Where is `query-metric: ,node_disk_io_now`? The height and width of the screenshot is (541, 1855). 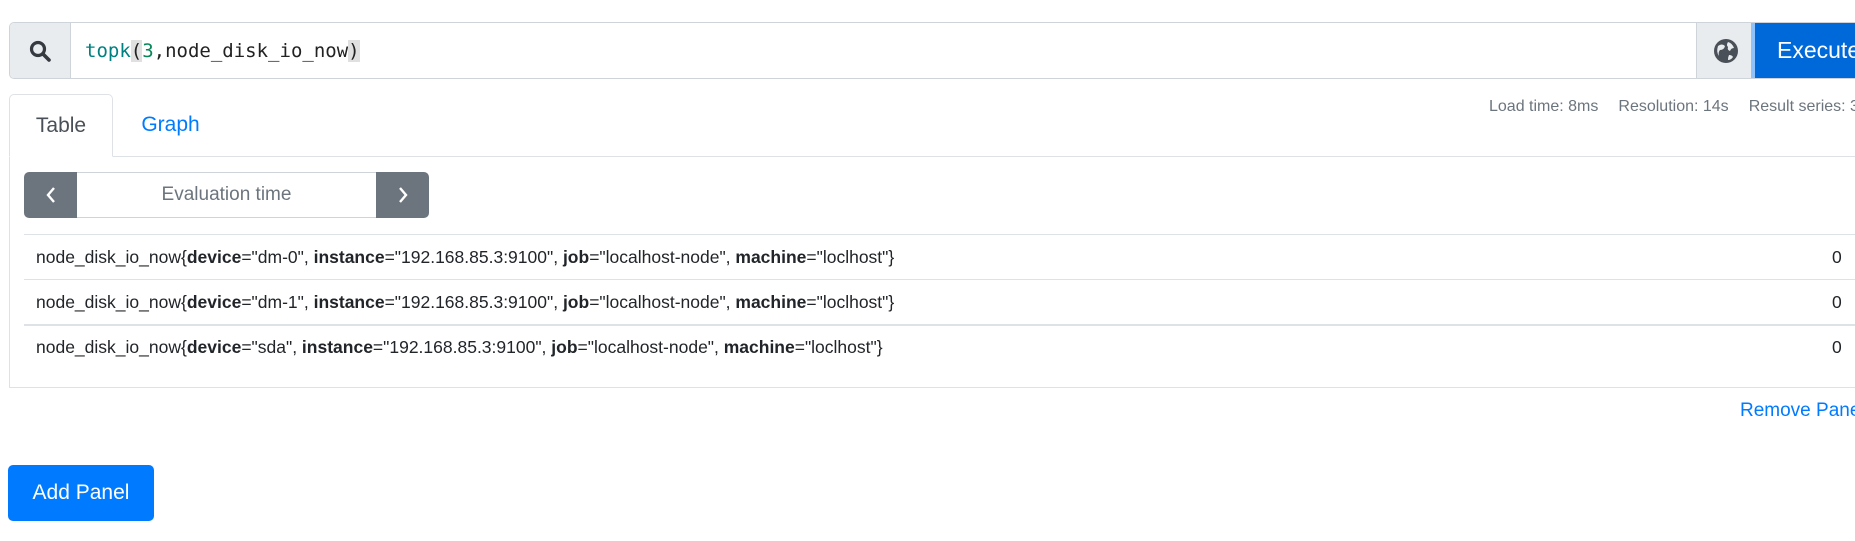
query-metric: ,node_disk_io_now is located at coordinates (251, 50).